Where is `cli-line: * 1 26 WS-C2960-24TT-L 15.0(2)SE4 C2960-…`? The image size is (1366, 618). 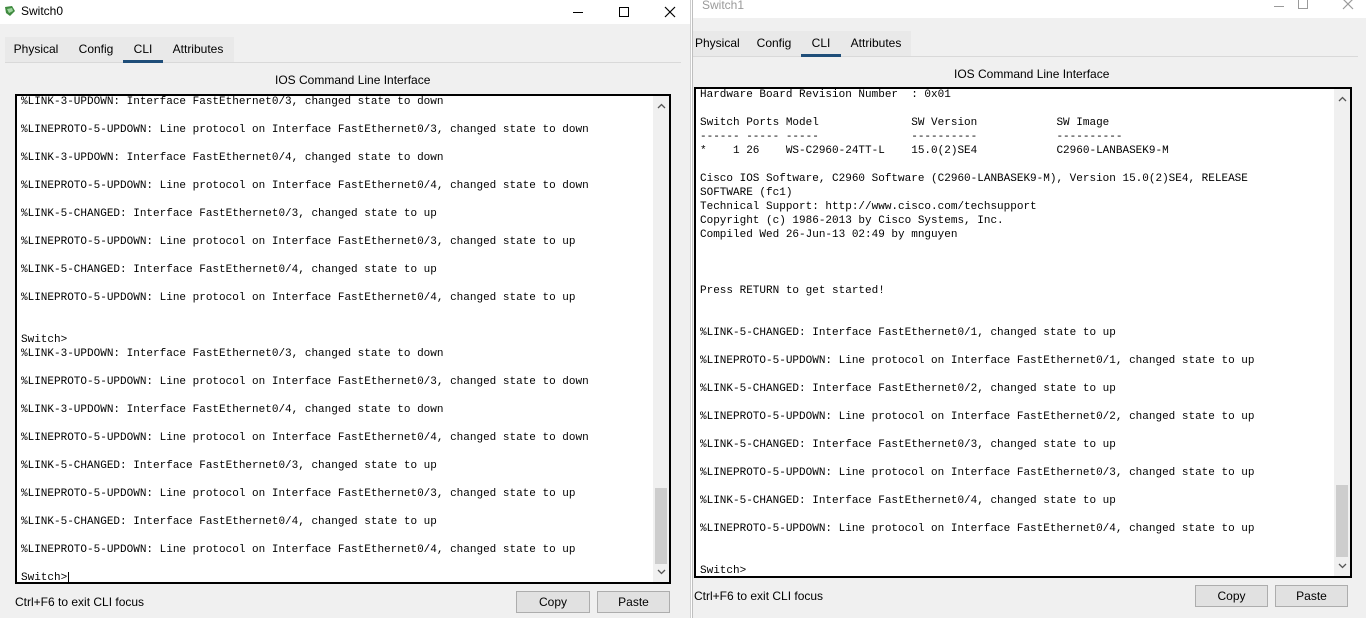
cli-line: * 1 26 WS-C2960-24TT-L 15.0(2)SE4 C2960-… is located at coordinates (934, 151).